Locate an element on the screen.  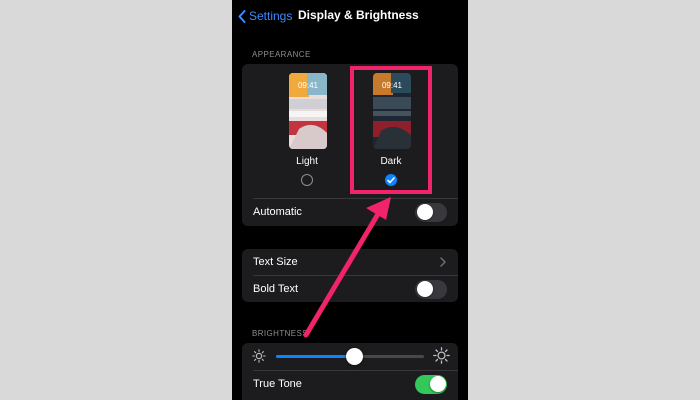
appearance-section-header: APPEARANCE is located at coordinates (281, 54).